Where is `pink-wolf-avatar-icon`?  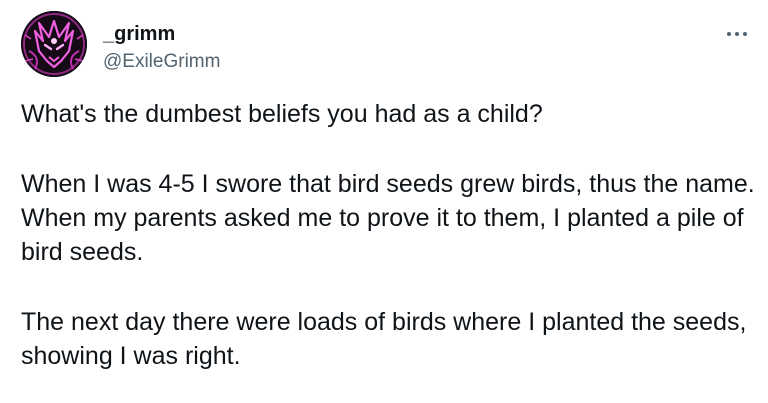
pink-wolf-avatar-icon is located at coordinates (54, 44).